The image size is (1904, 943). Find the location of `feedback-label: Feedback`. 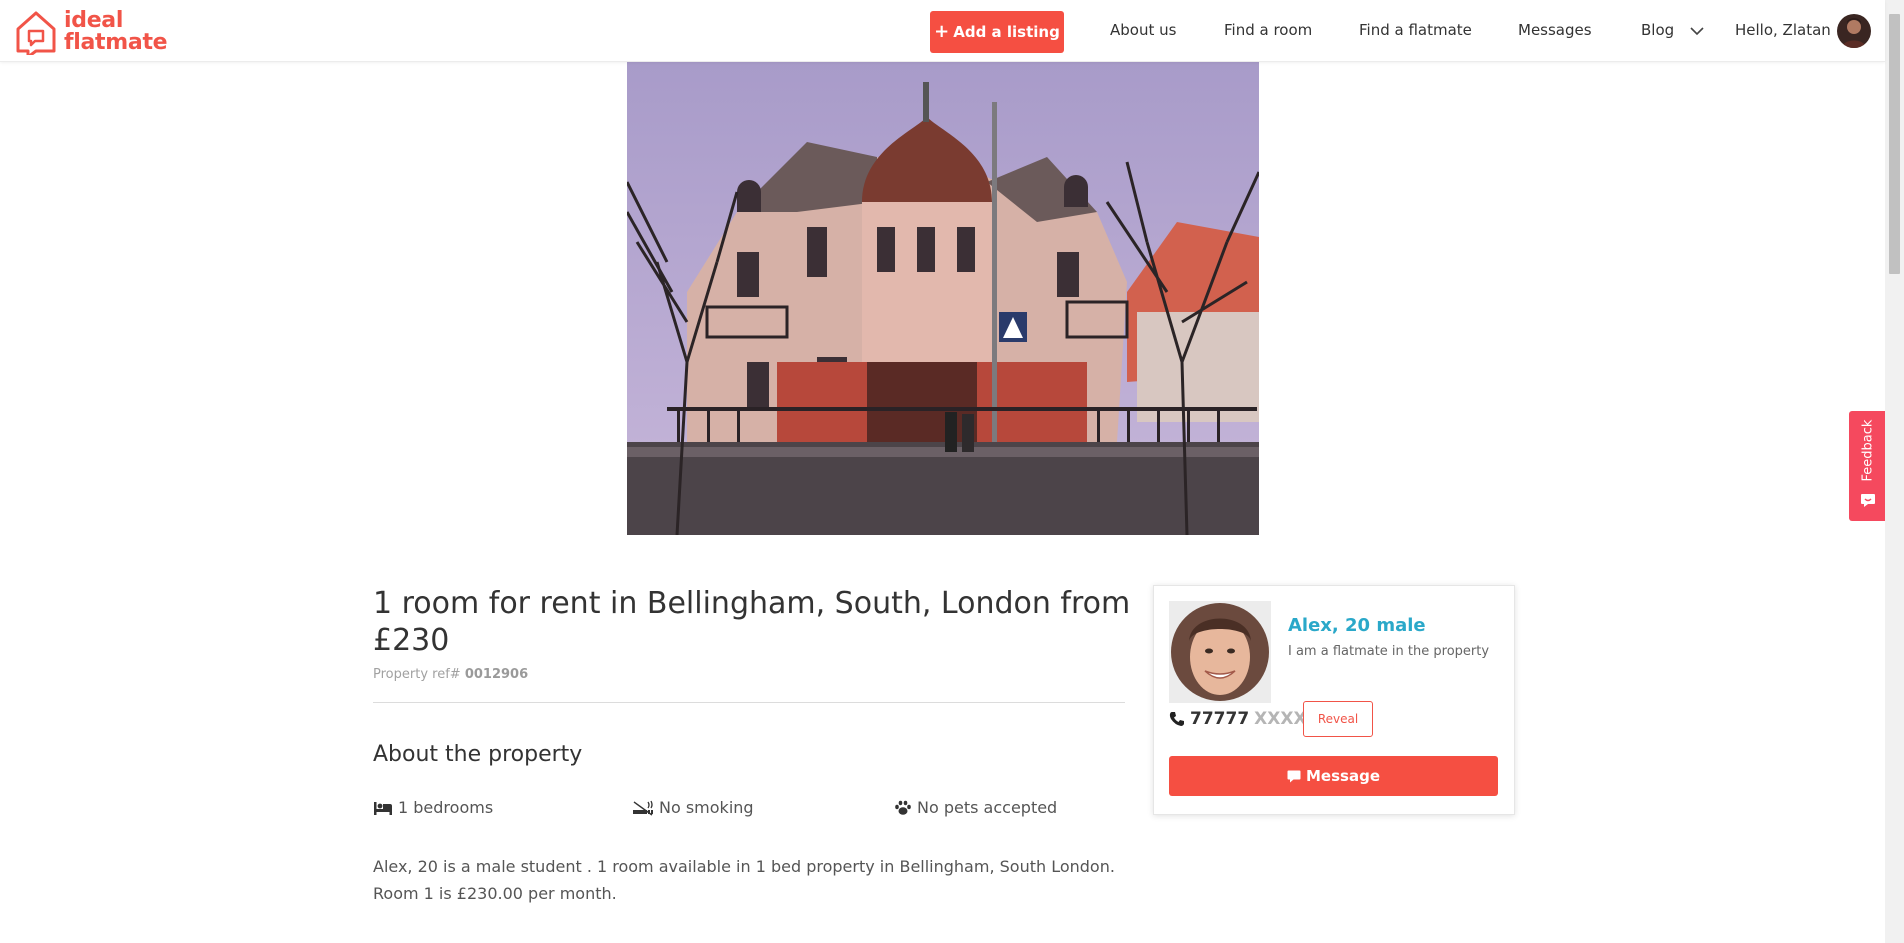

feedback-label: Feedback is located at coordinates (1868, 450).